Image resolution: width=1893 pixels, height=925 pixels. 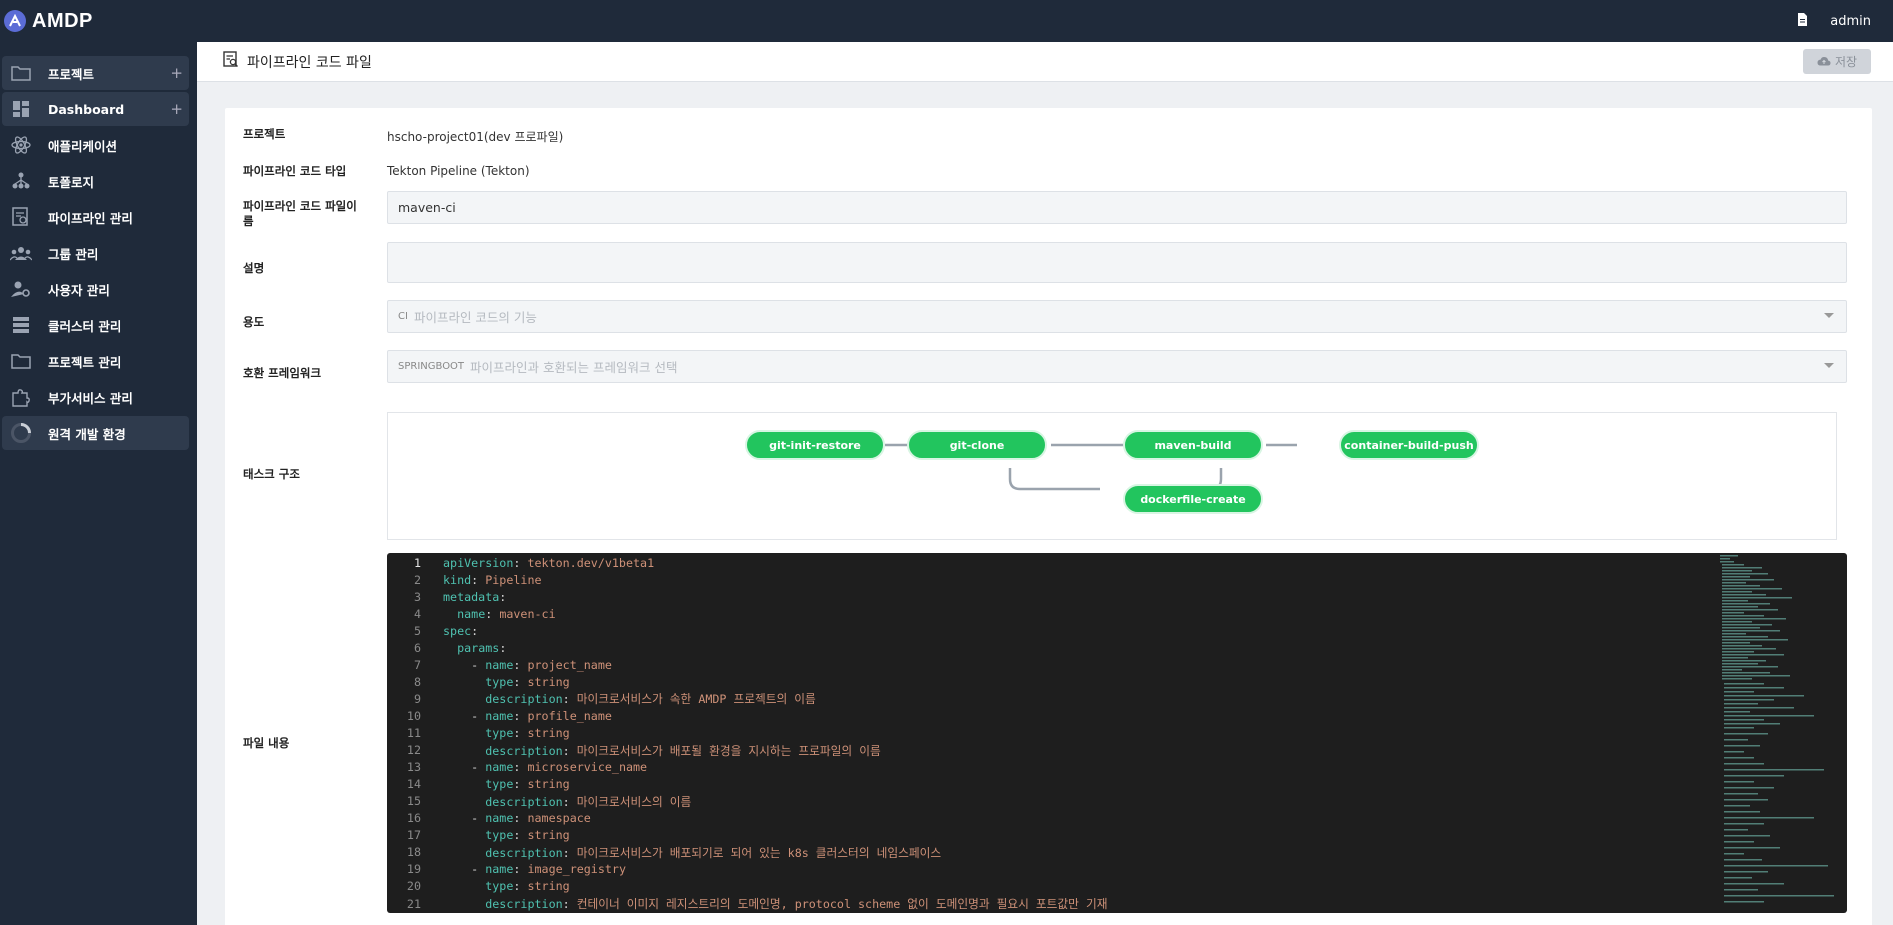 I want to click on sidebar-item-pipeline: 파이프라인 관리, so click(x=95, y=217).